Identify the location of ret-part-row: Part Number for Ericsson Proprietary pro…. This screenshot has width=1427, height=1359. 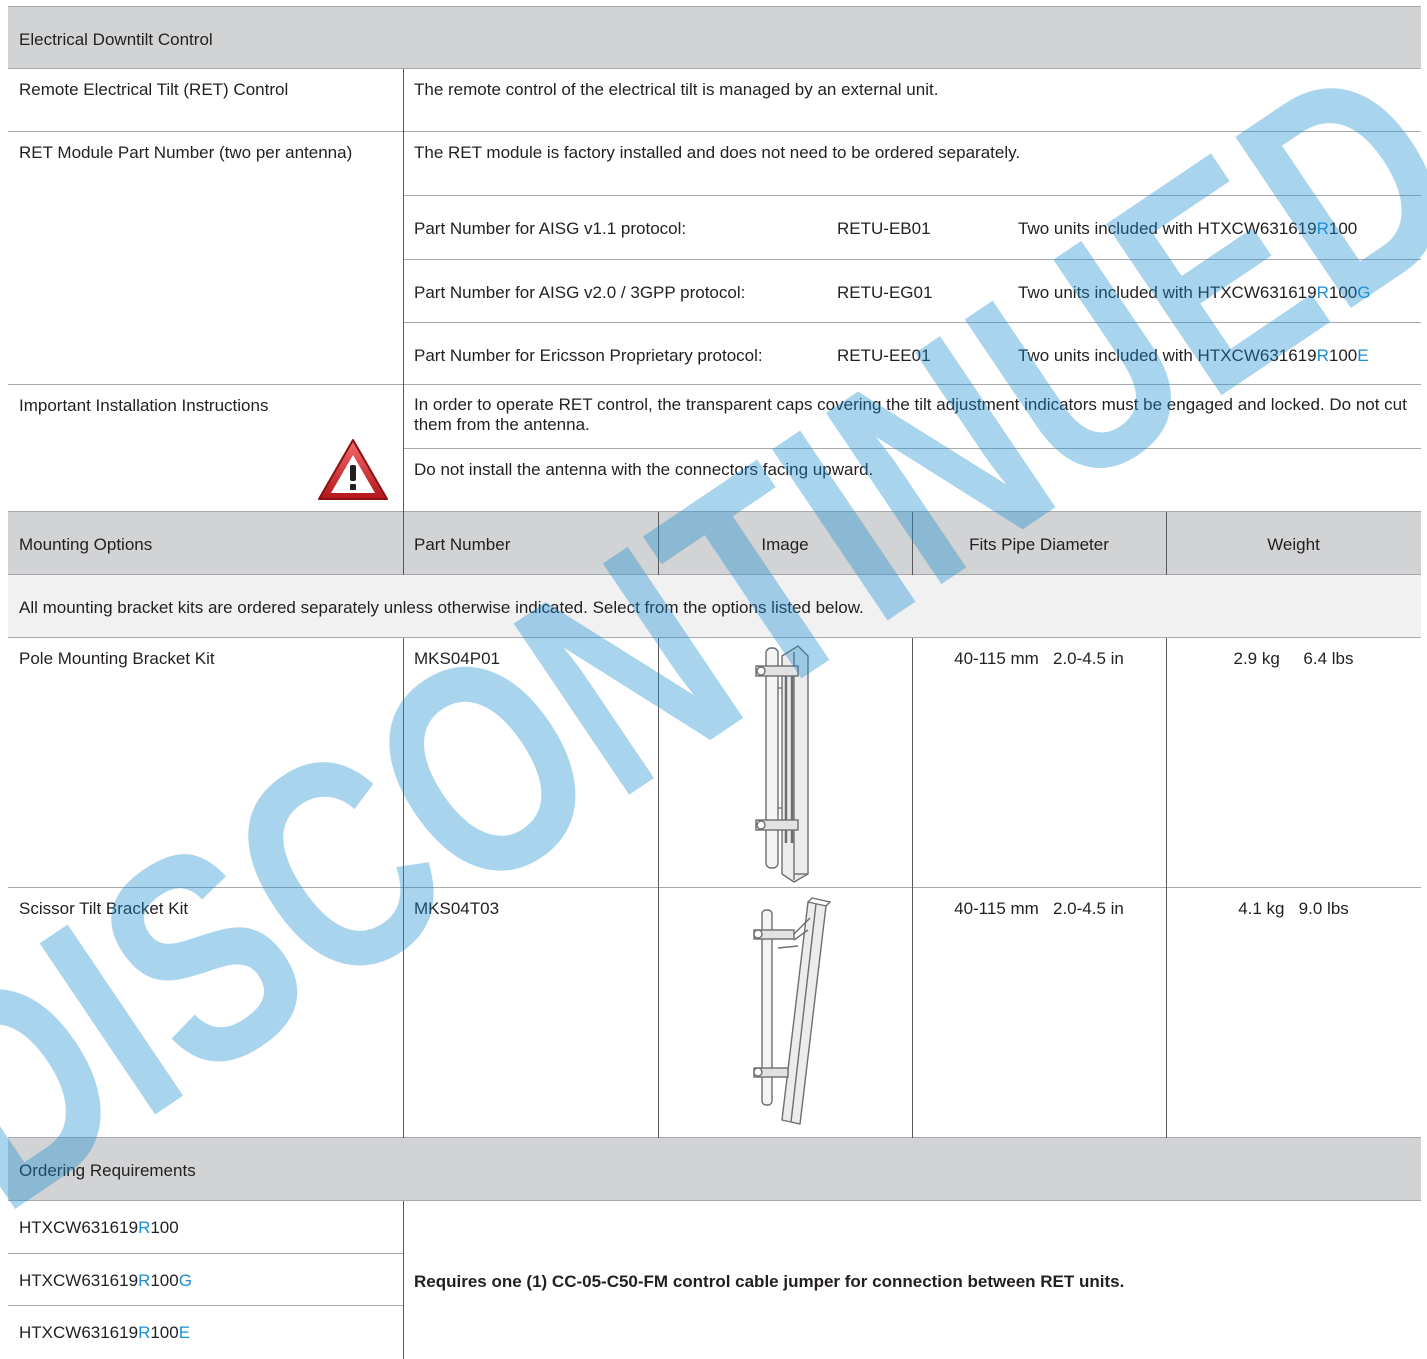
(912, 354).